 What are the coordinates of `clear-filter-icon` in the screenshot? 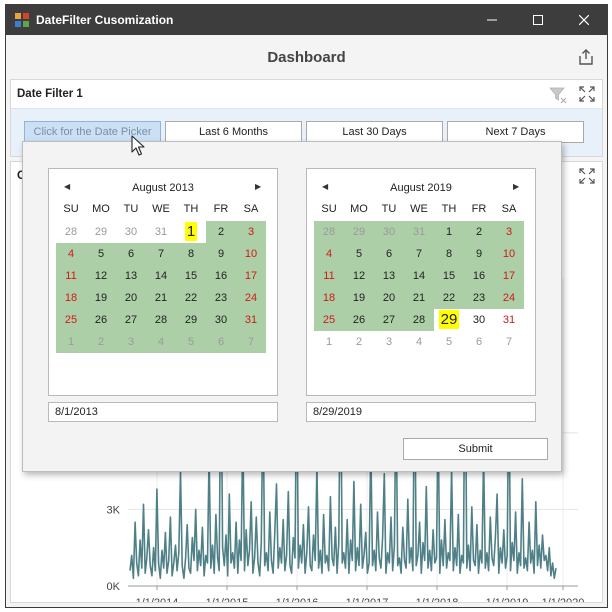 It's located at (558, 95).